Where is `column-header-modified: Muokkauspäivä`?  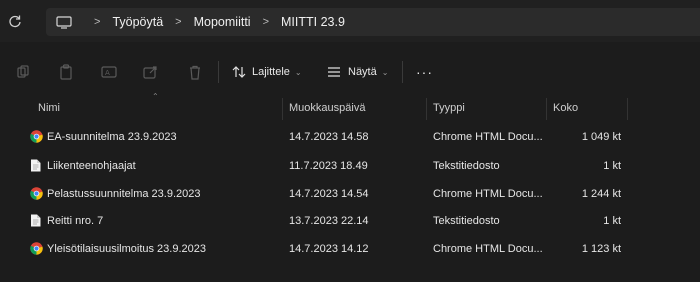
column-header-modified: Muokkauspäivä is located at coordinates (327, 108).